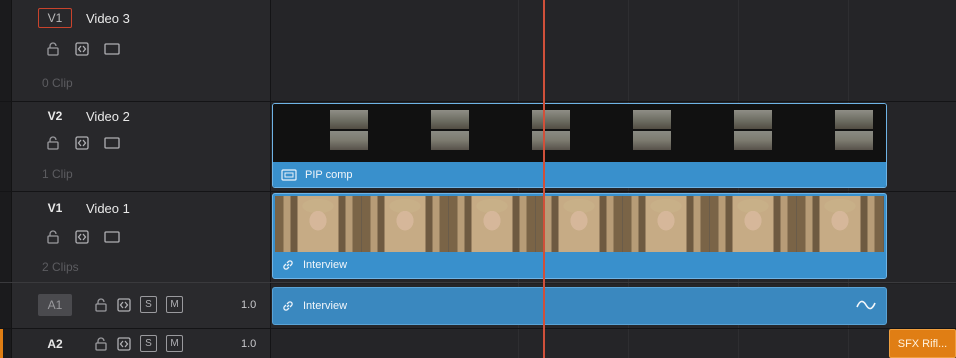  I want to click on track-header-video-2: V2 Video 2 1 Clip, so click(141, 146).